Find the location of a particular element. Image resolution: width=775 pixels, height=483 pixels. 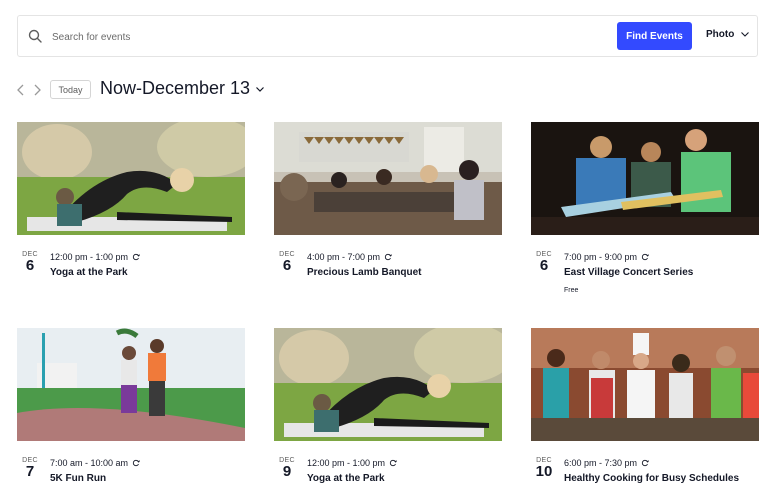

event-title-link: East Village Concert Series is located at coordinates (628, 272).